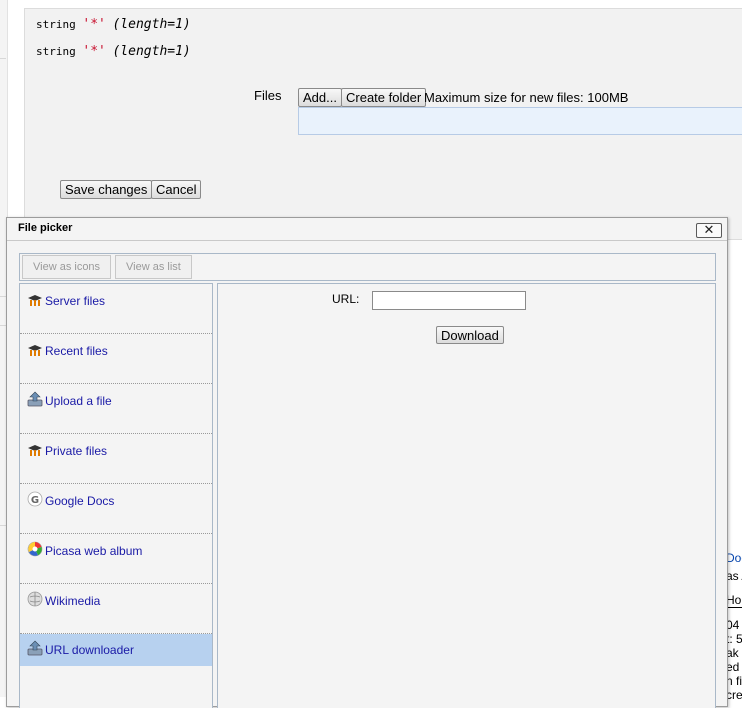 Image resolution: width=742 pixels, height=708 pixels. What do you see at coordinates (268, 95) in the screenshot?
I see `files-label: Files` at bounding box center [268, 95].